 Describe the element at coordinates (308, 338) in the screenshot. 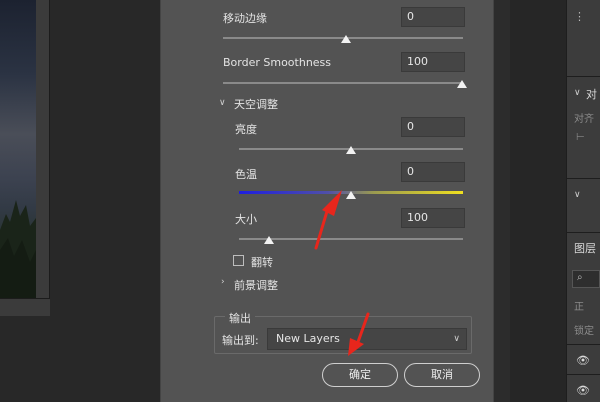

I see `output-to-value: New Layers` at that location.